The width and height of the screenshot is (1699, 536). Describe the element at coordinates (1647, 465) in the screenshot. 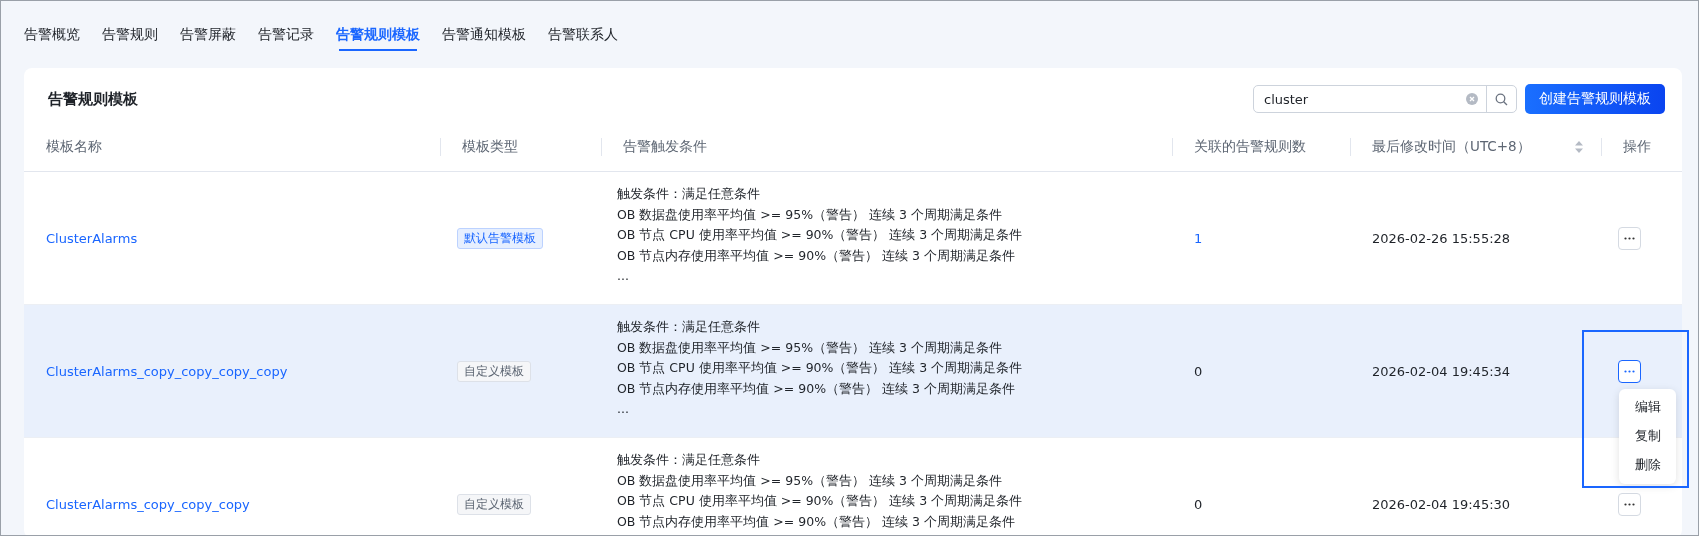

I see `menu-item: 删除` at that location.